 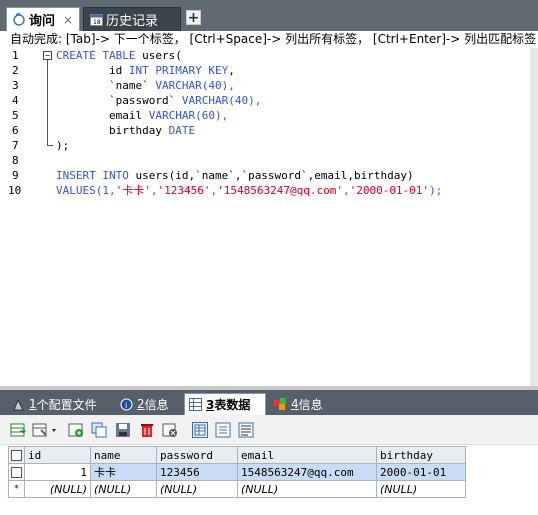 What do you see at coordinates (421, 472) in the screenshot?
I see `cell-birthday: 2000-01-01` at bounding box center [421, 472].